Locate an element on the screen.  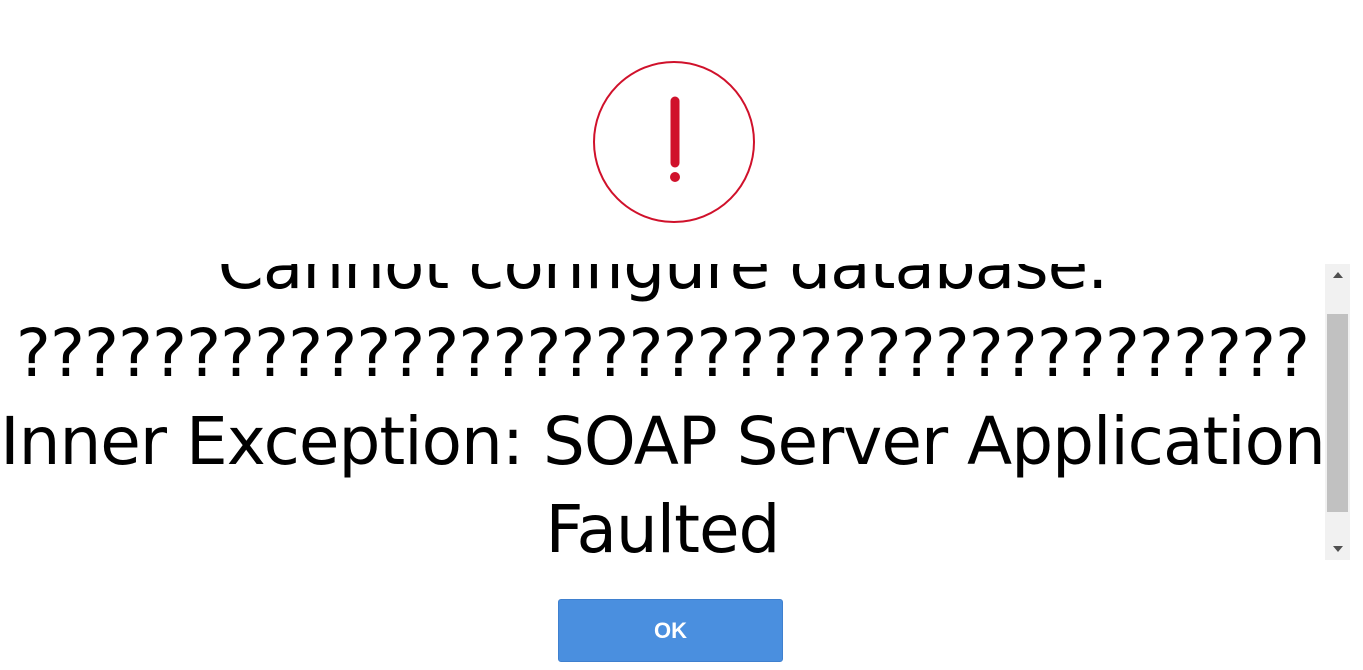
message-line: Inner Exception: SOAP Server Application is located at coordinates (662, 441).